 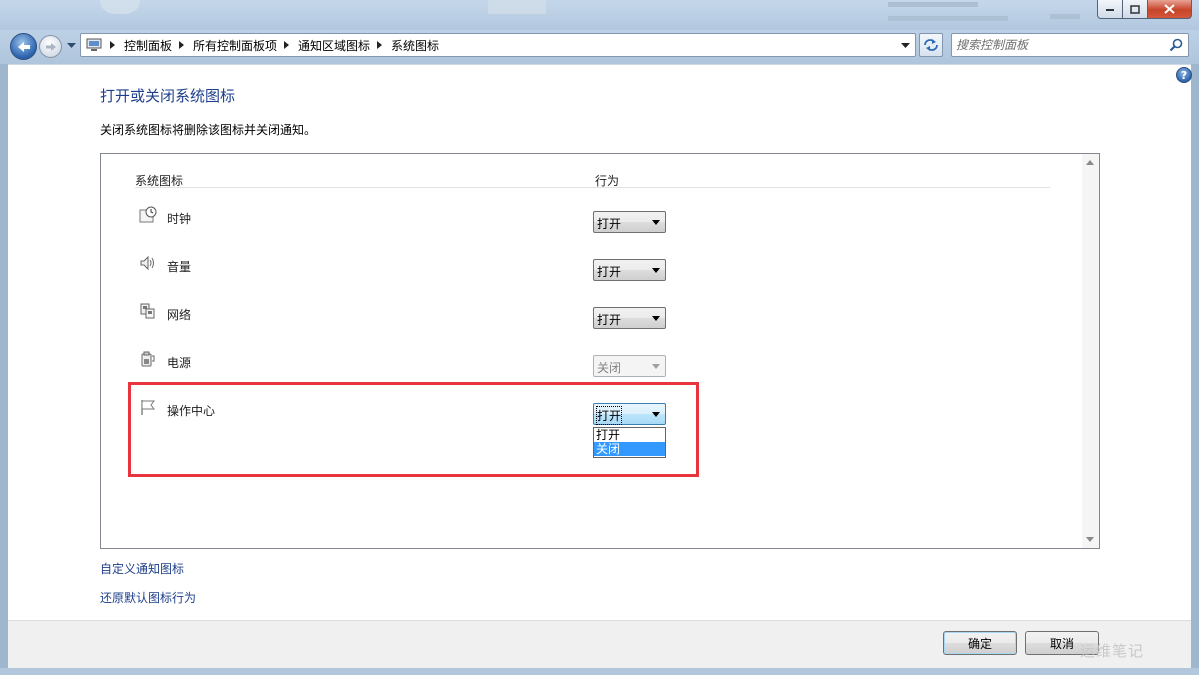 What do you see at coordinates (147, 311) in the screenshot?
I see `network-icon` at bounding box center [147, 311].